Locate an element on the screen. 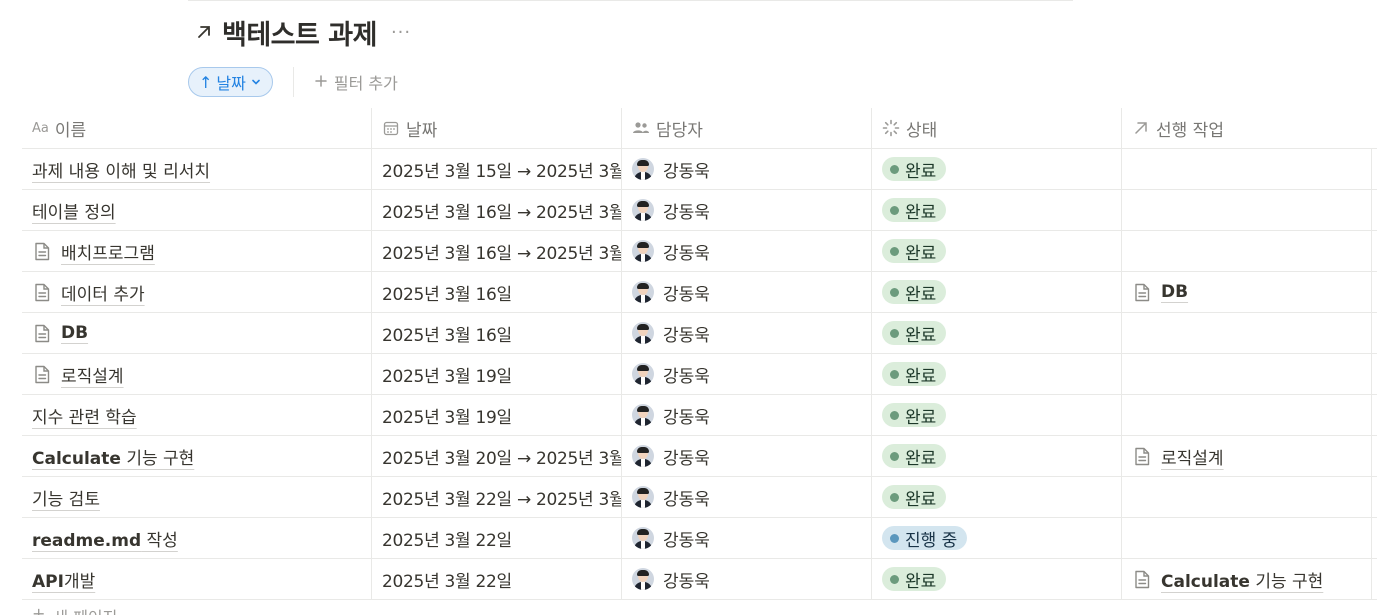 The width and height of the screenshot is (1377, 615). row-title: 과제 내용 이해 및 리서치 is located at coordinates (121, 169).